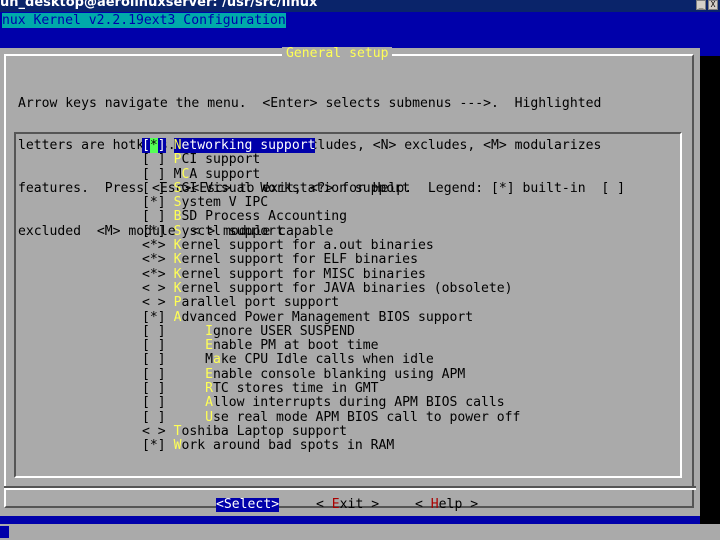  Describe the element at coordinates (216, 360) in the screenshot. I see `option-hotkey: a` at that location.